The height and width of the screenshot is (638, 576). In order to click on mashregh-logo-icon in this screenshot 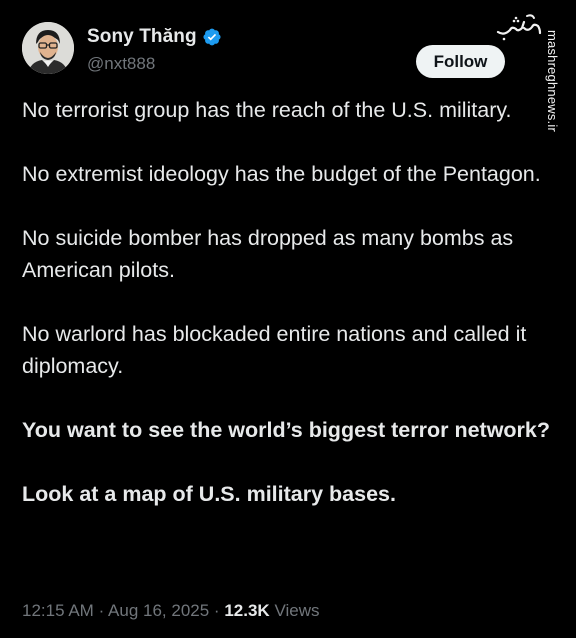, I will do `click(519, 27)`.